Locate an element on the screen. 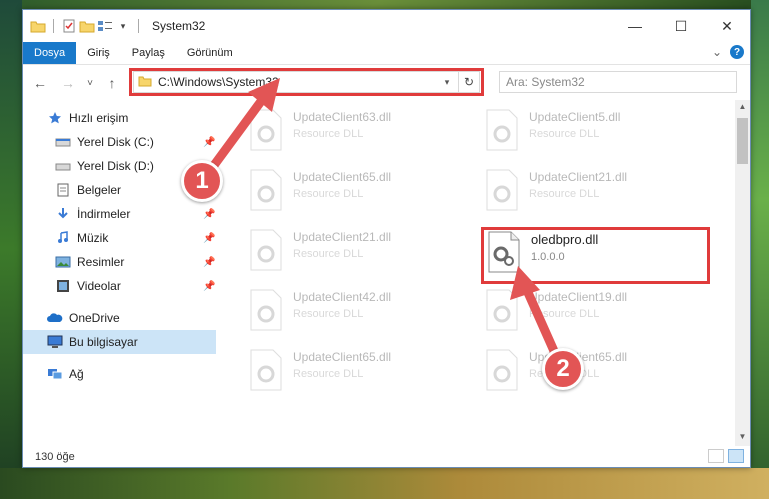 The height and width of the screenshot is (499, 769). file-item: UpdateClient63.dll Resource DLL is located at coordinates (357, 136).